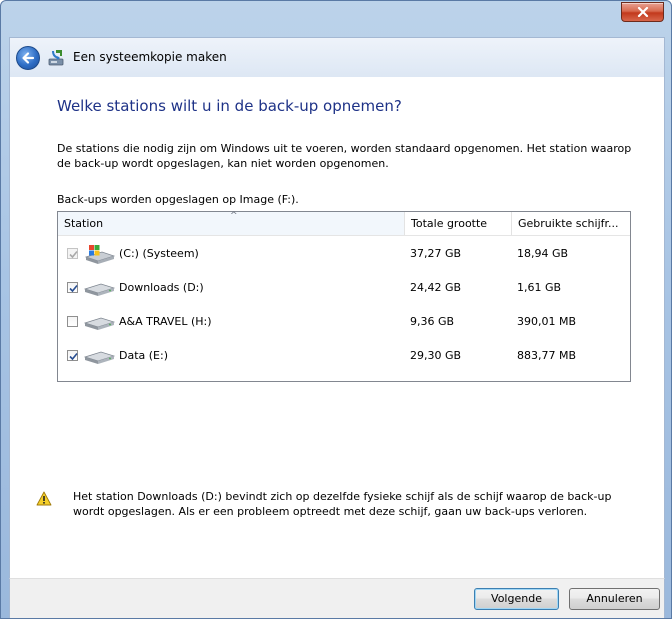 Image resolution: width=672 pixels, height=619 pixels. What do you see at coordinates (543, 253) in the screenshot?
I see `used-space-cell: 18,94 GB` at bounding box center [543, 253].